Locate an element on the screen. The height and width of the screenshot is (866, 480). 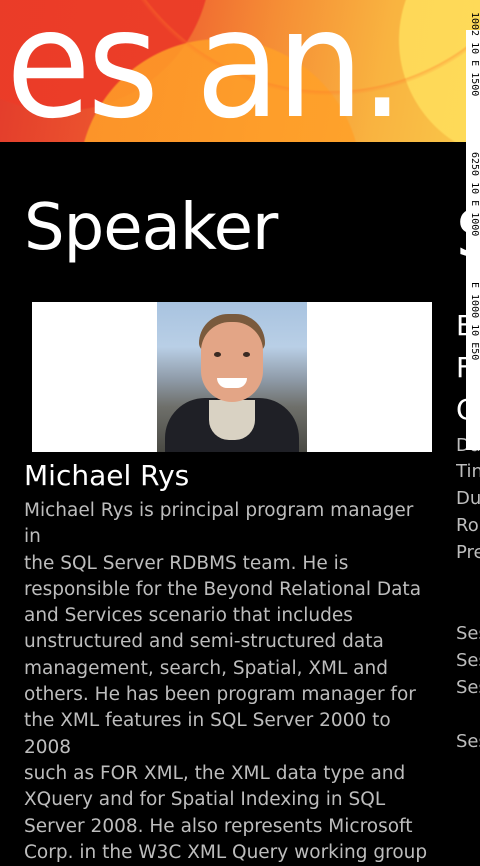
counter-text: 1002 10 E 1500 is located at coordinates (474, 54).